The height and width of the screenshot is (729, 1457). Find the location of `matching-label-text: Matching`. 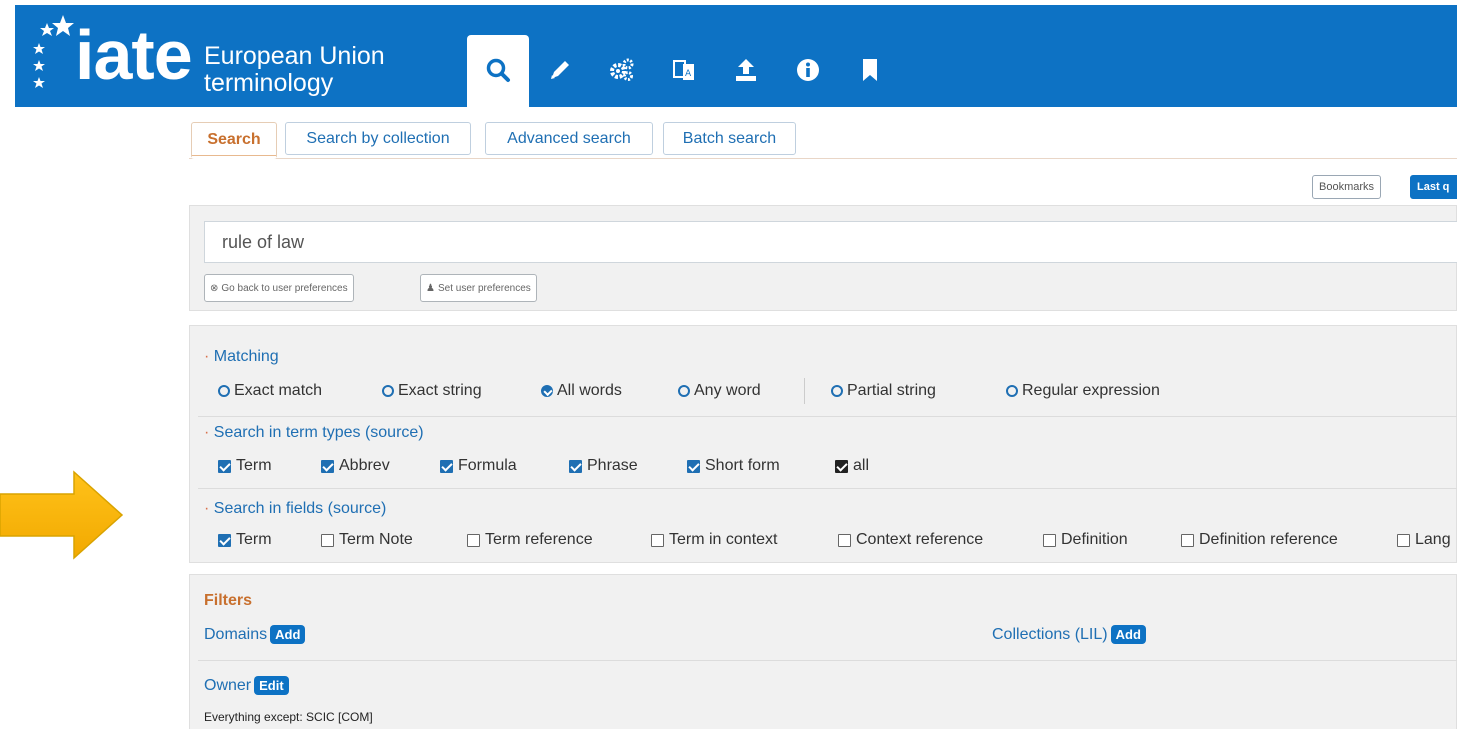

matching-label-text: Matching is located at coordinates (246, 356).